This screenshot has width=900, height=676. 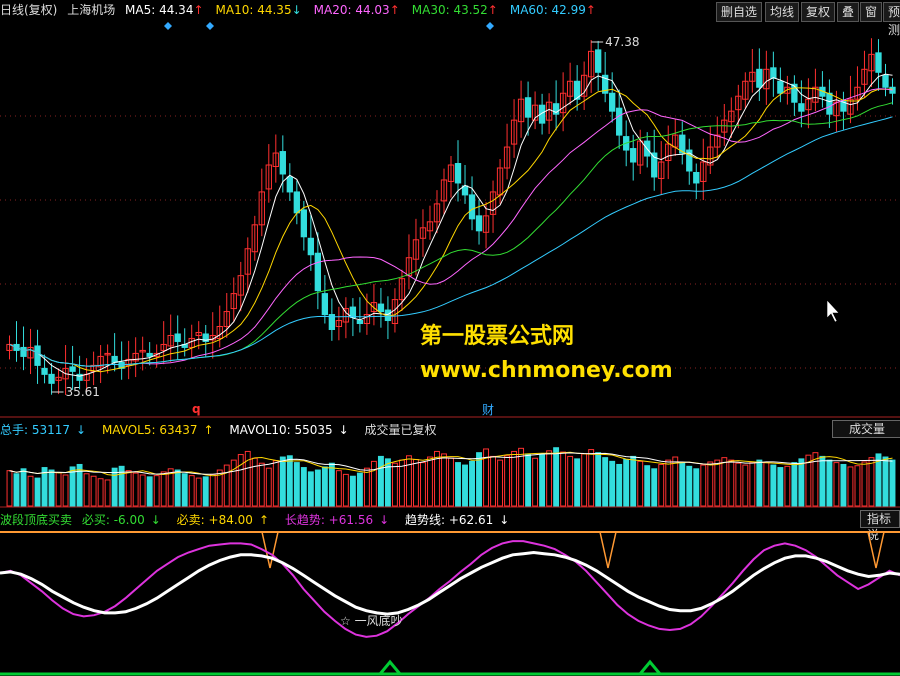 I want to click on volume-button: 成交量, so click(x=866, y=429).